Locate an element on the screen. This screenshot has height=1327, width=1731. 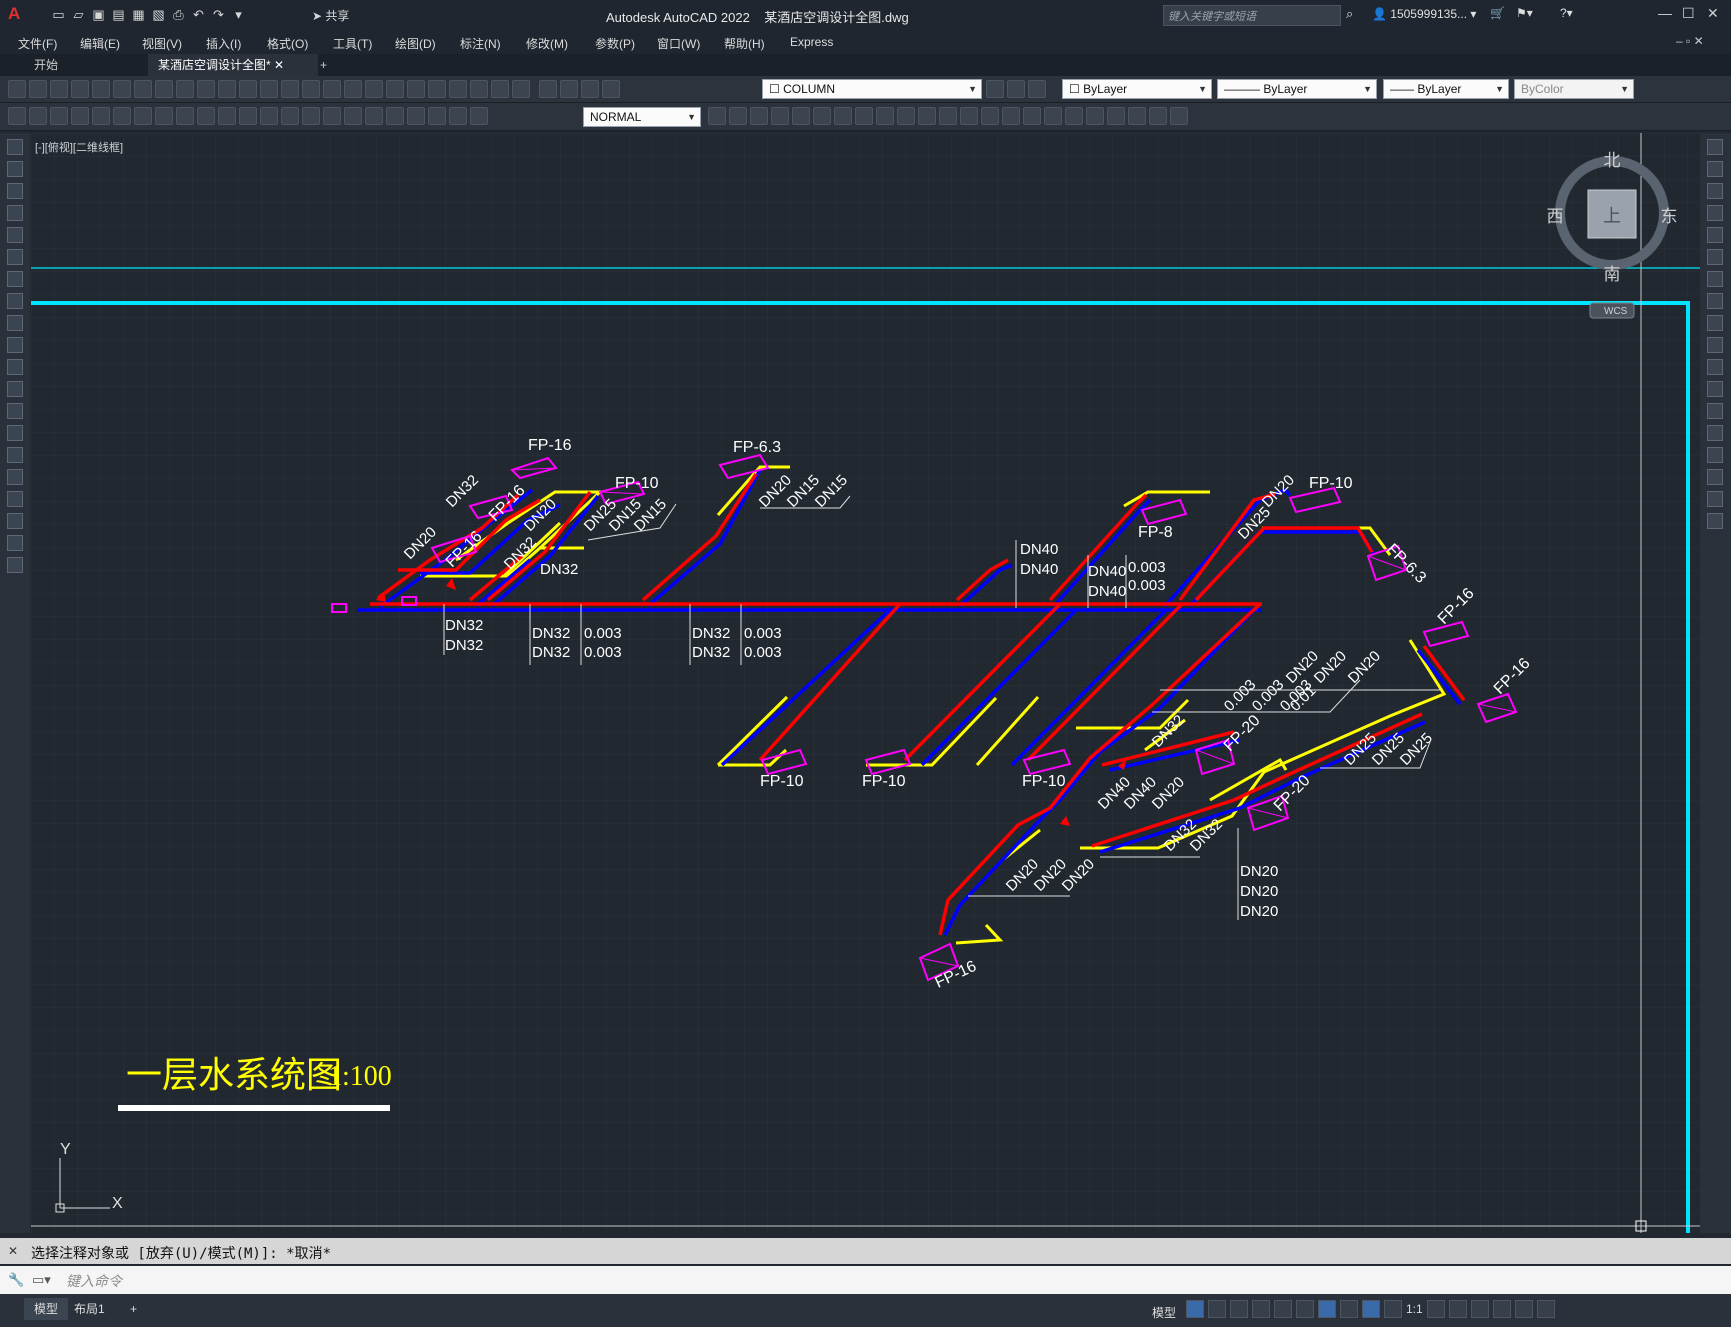
layer-lock-icon is located at coordinates (611, 89).